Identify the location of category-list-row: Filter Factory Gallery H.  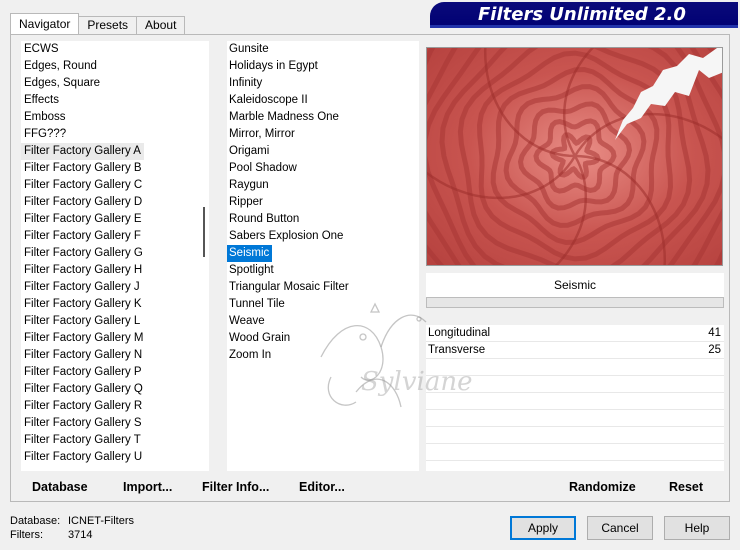
(115, 270).